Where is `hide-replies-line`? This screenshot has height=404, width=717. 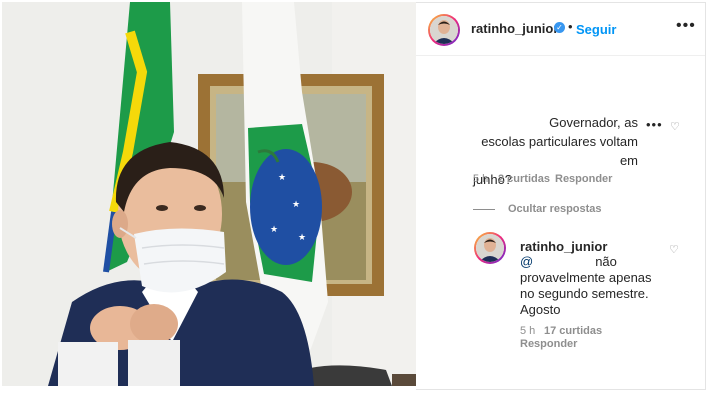
hide-replies-line is located at coordinates (484, 209).